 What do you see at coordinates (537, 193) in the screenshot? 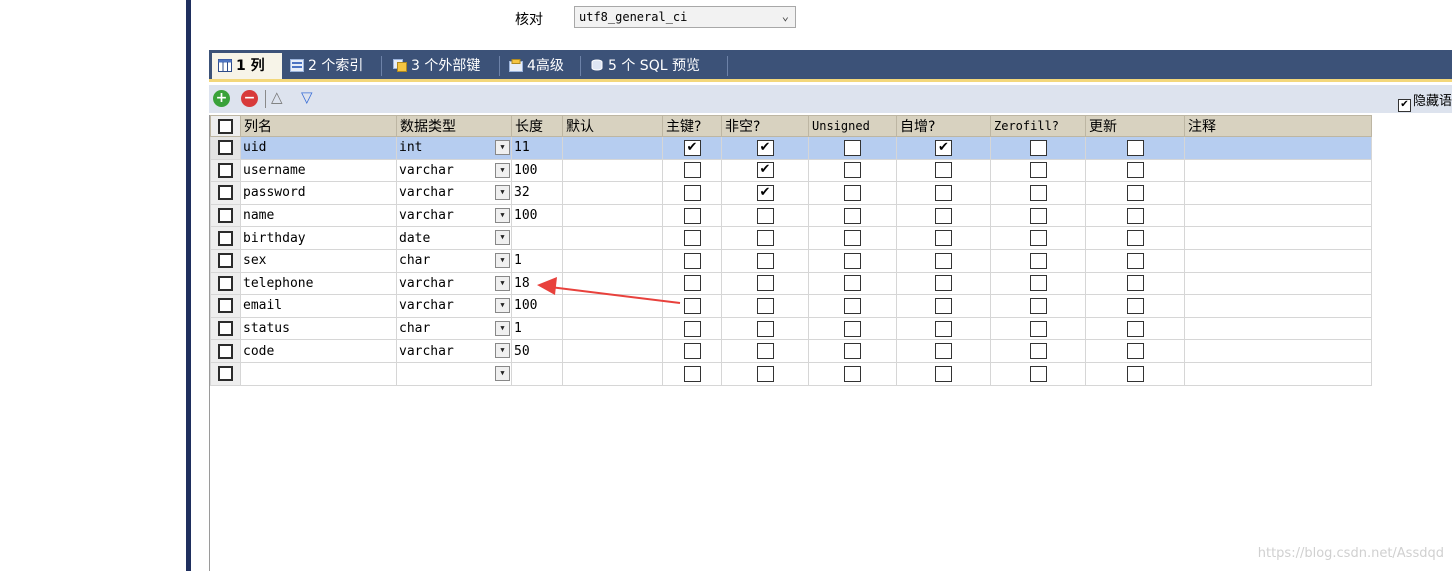
I see `length-cell: 32` at bounding box center [537, 193].